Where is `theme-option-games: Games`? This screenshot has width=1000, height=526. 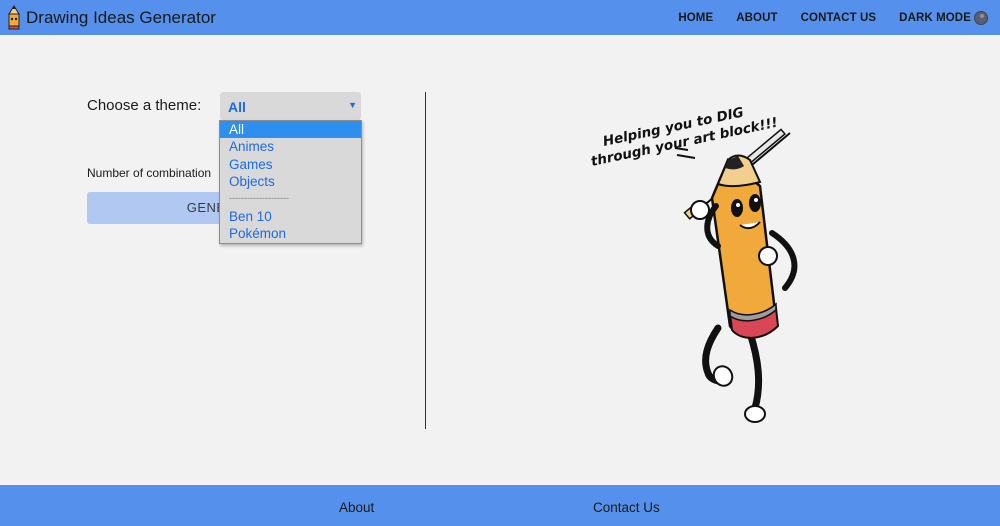
theme-option-games: Games is located at coordinates (290, 164).